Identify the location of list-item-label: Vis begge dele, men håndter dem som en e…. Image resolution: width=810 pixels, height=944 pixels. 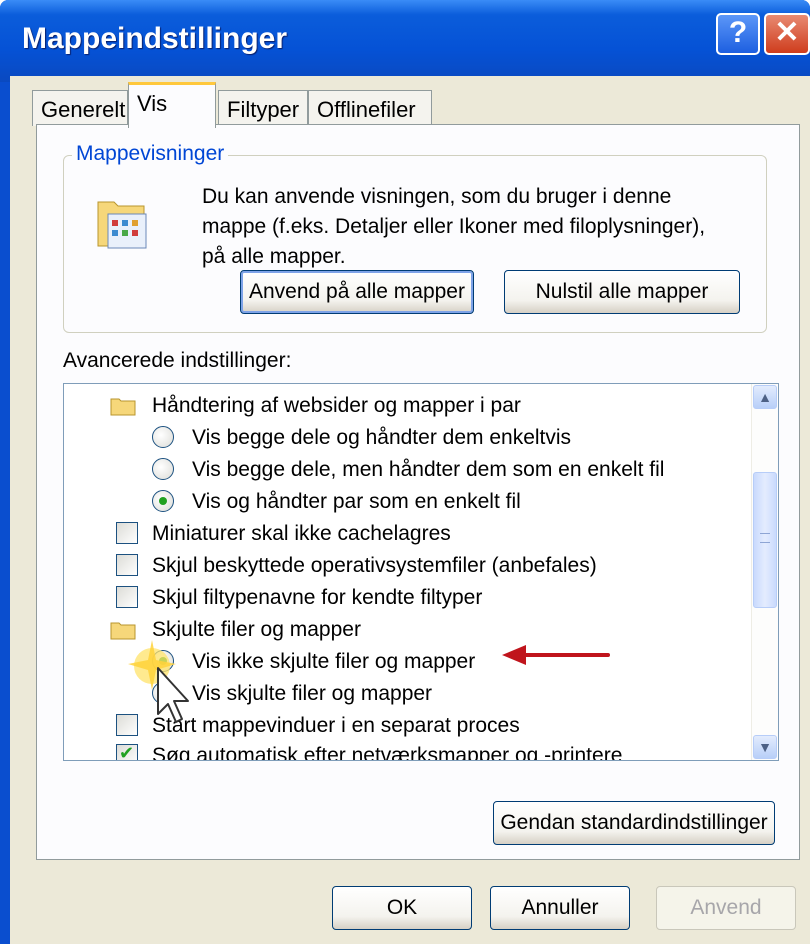
(428, 469).